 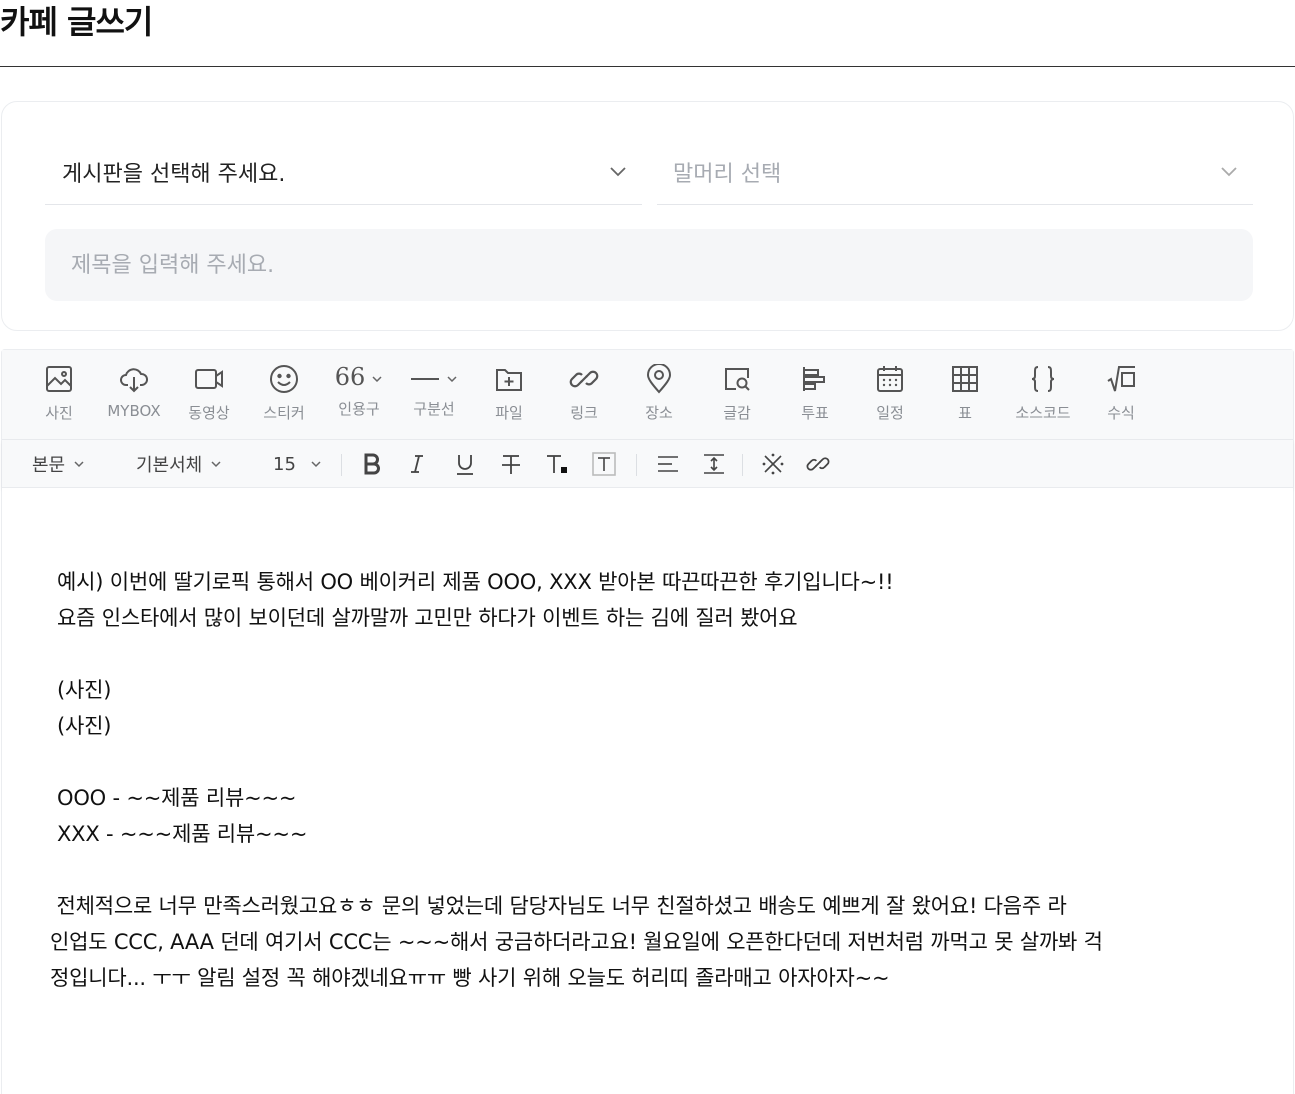 What do you see at coordinates (509, 395) in the screenshot?
I see `insert-file-button: 파일` at bounding box center [509, 395].